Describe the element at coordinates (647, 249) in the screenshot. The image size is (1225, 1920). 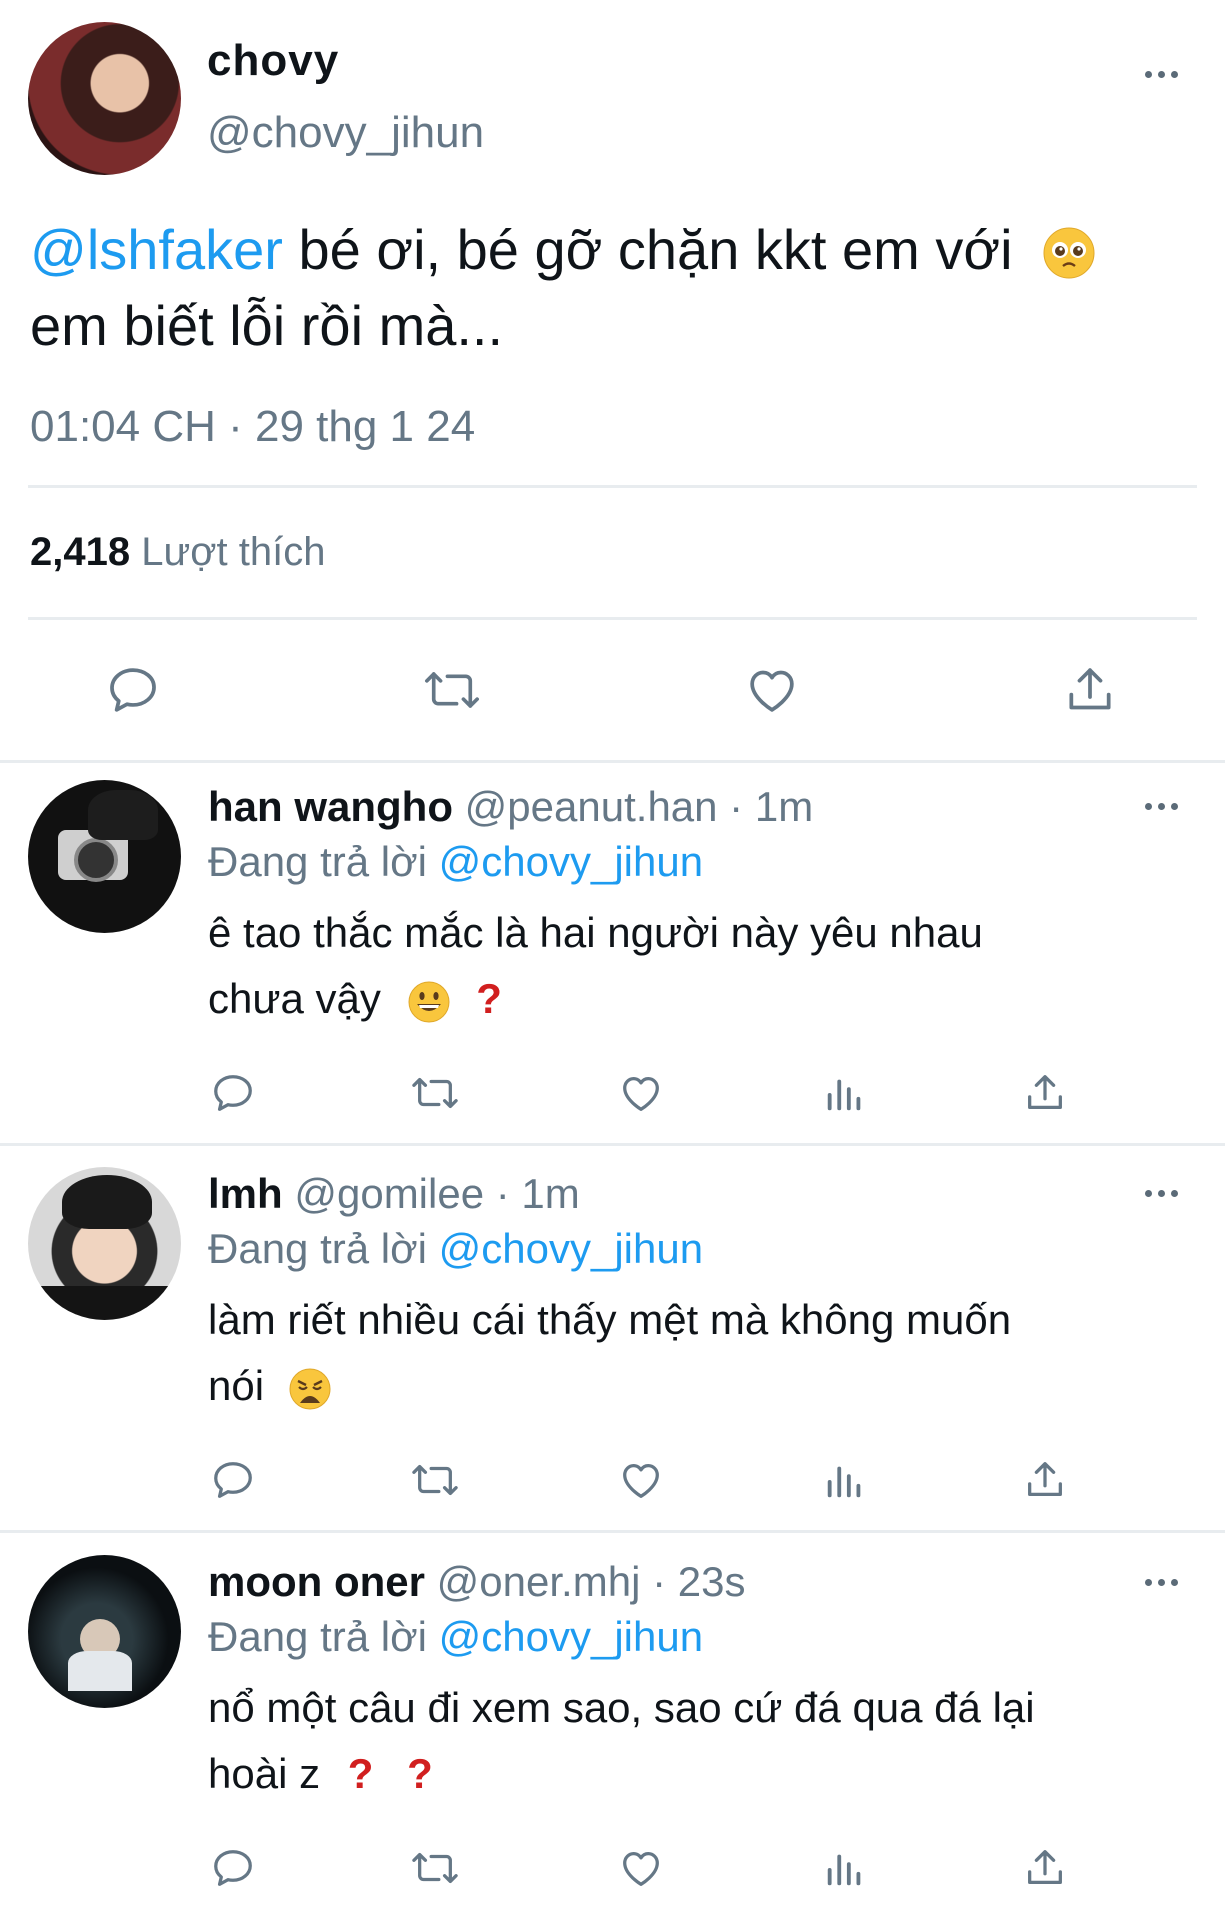
I see `tweet-text-line1: bé ơi, bé gỡ chặn kkt em với` at that location.